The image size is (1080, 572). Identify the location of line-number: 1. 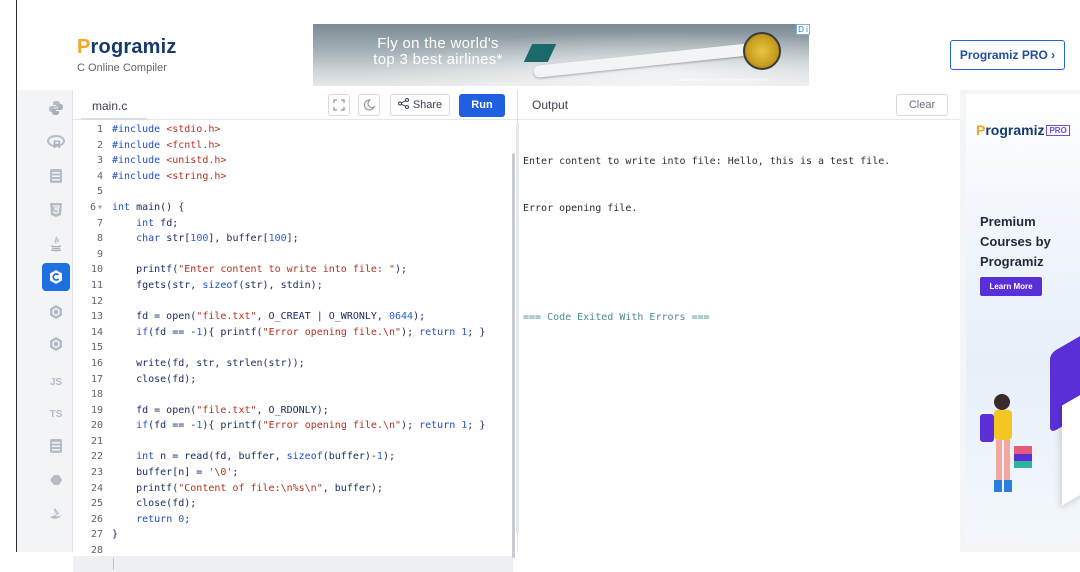
(99, 129).